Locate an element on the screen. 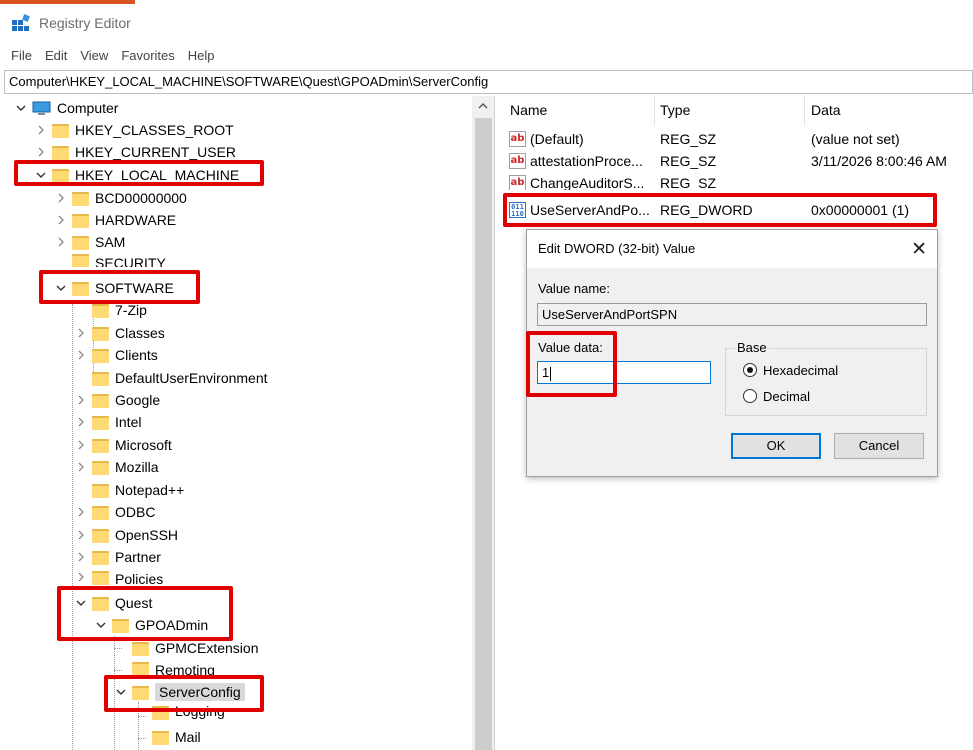 The image size is (973, 750). menu-help: Help is located at coordinates (201, 55).